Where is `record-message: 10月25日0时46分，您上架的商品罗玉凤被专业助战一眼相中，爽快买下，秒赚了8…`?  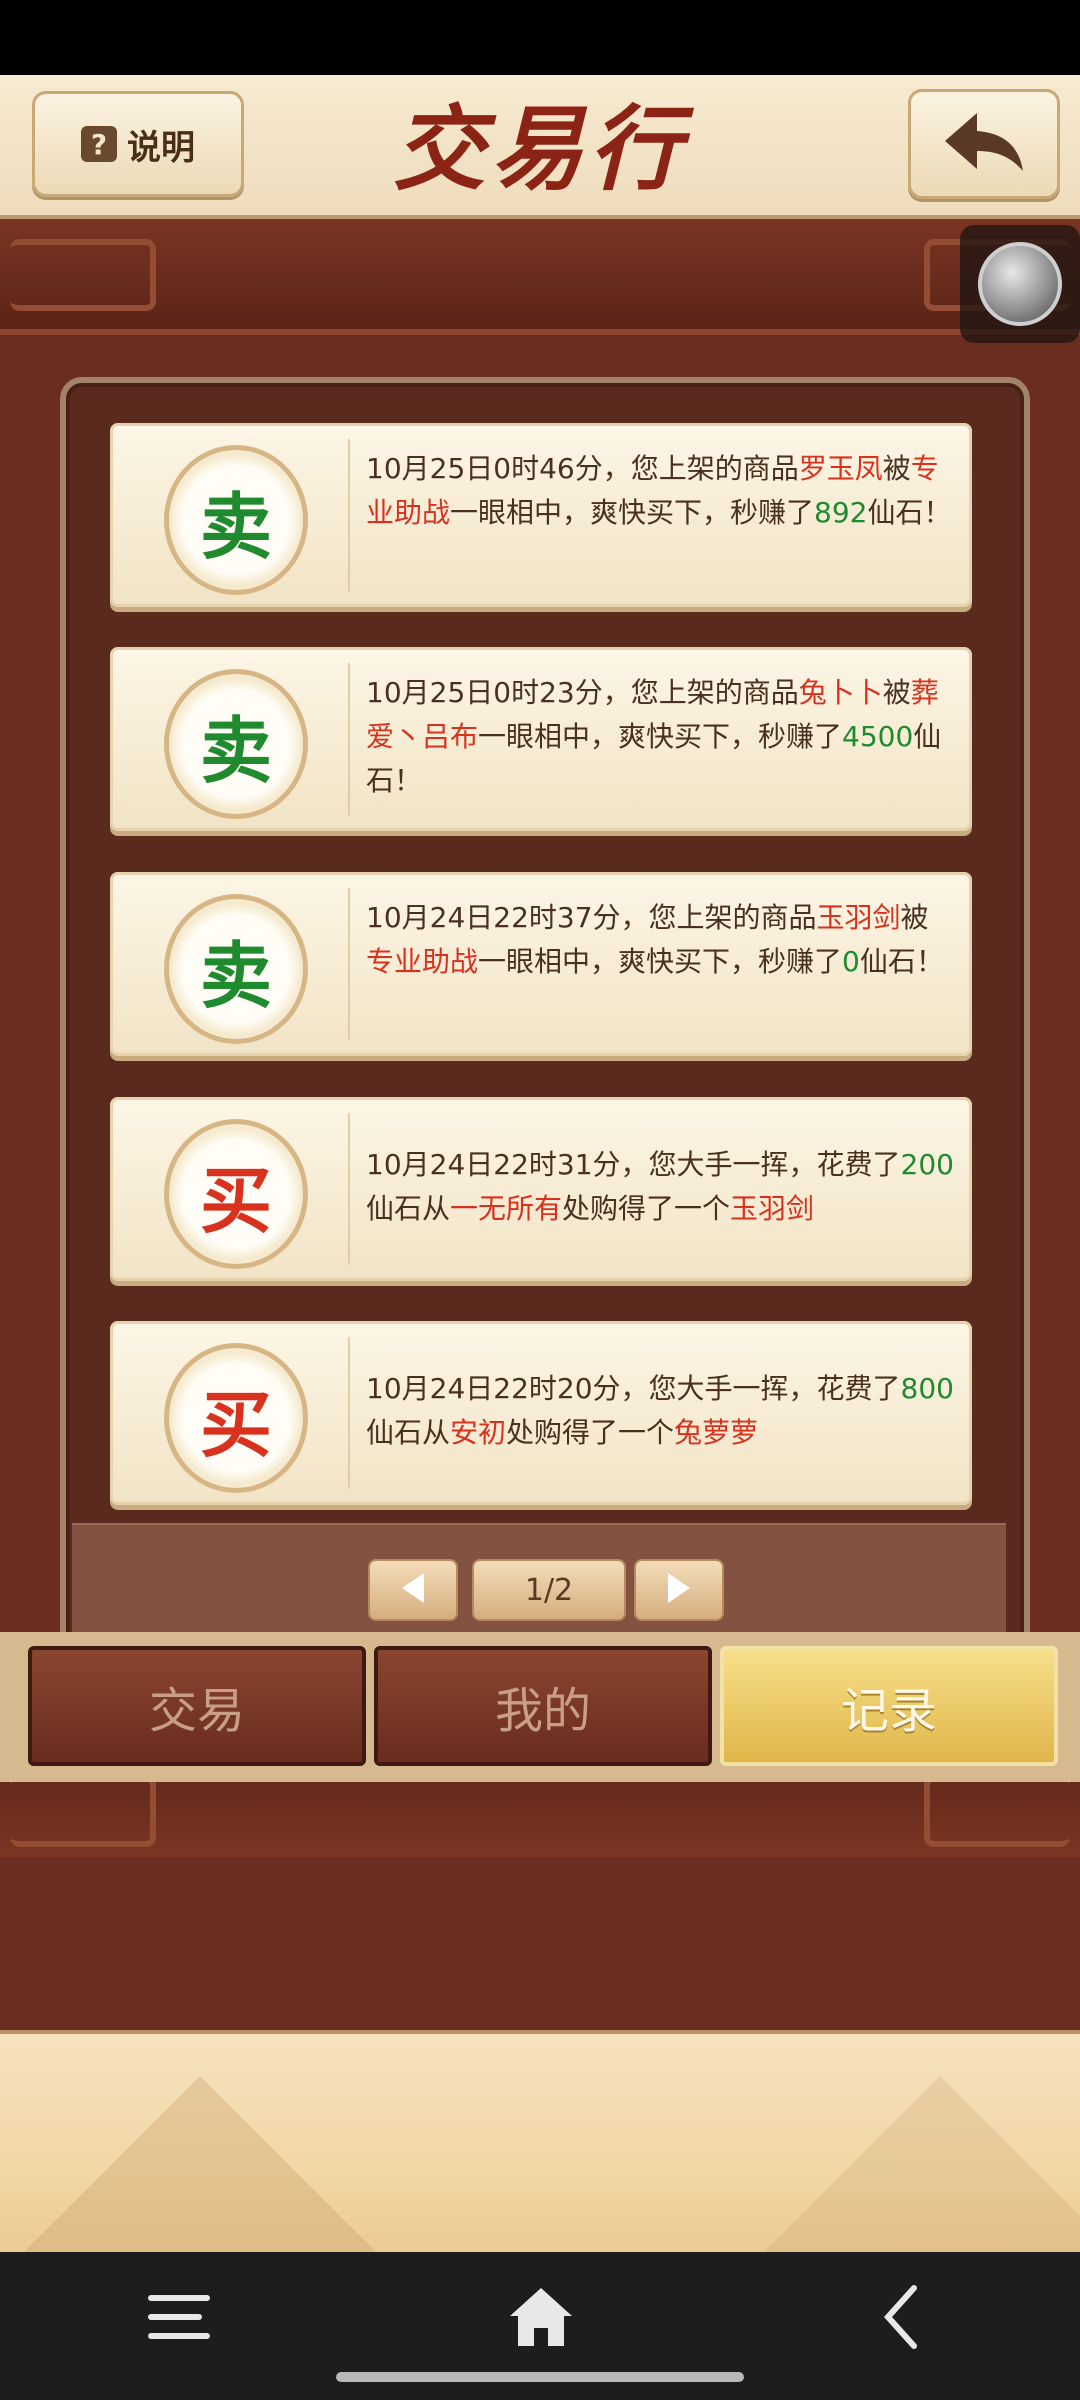 record-message: 10月25日0时46分，您上架的商品罗玉凤被专业助战一眼相中，爽快买下，秒赚了8… is located at coordinates (661, 491).